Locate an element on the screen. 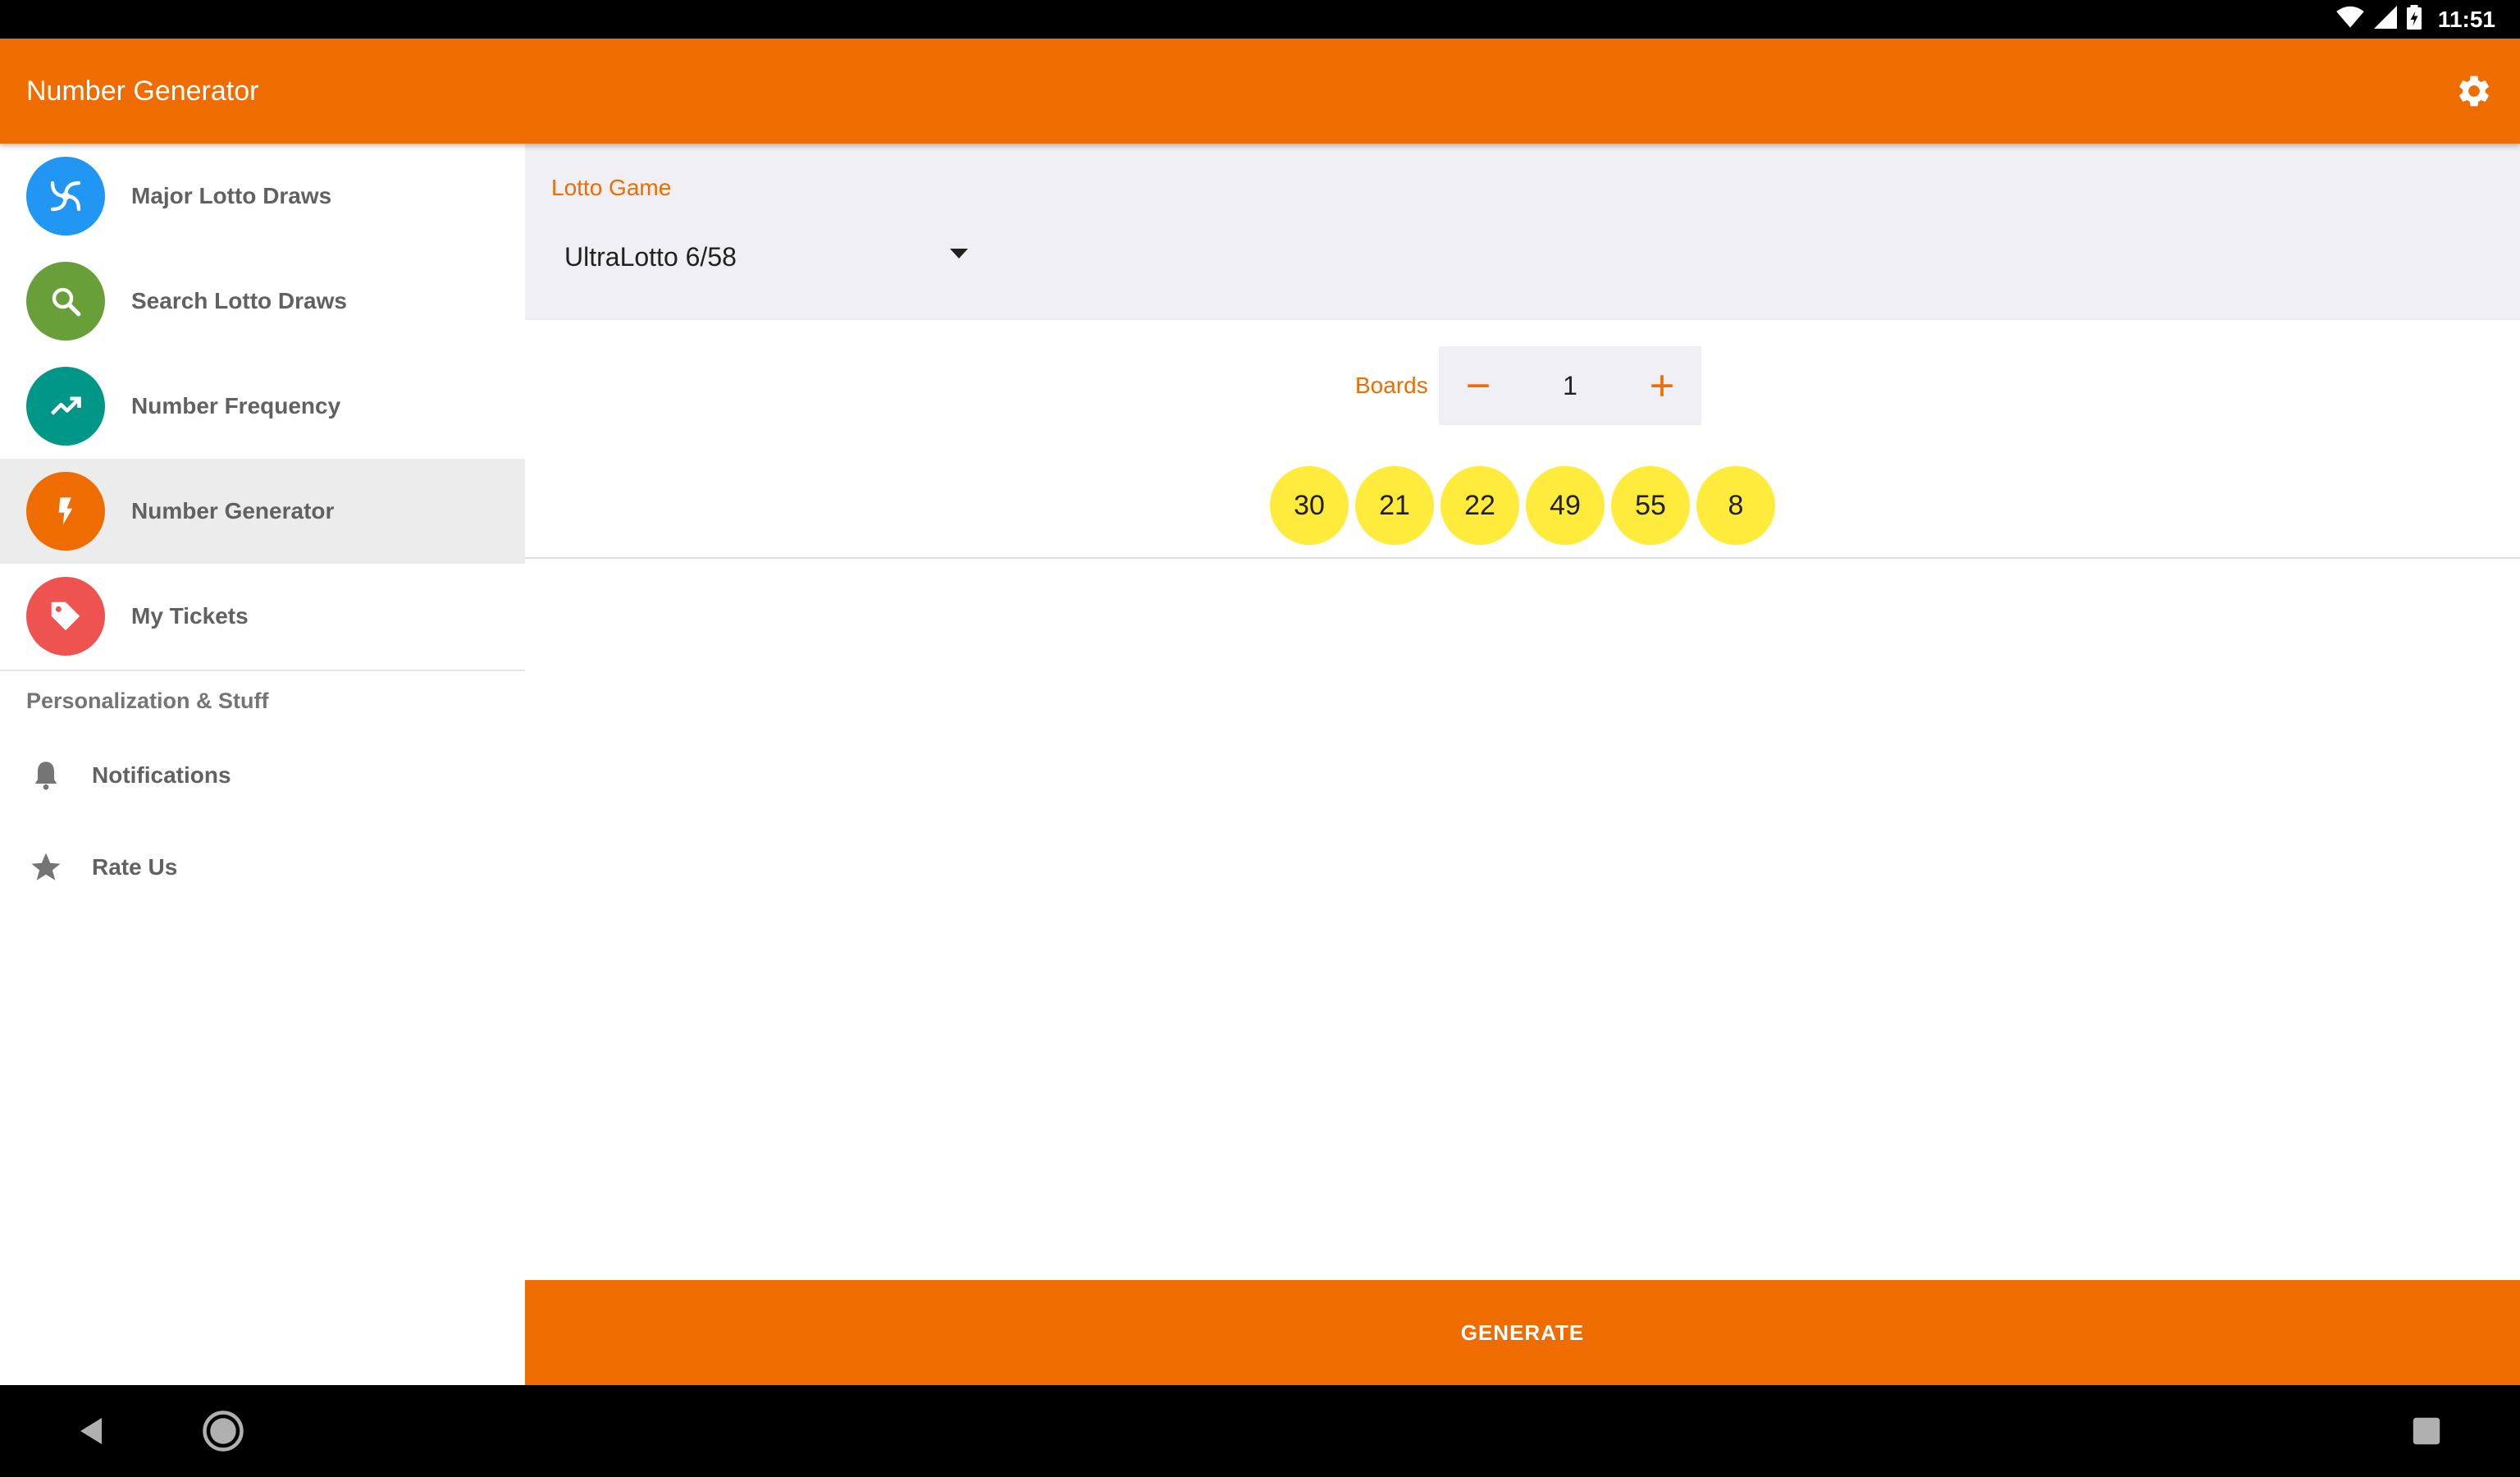  major-lotto-circle is located at coordinates (65, 196).